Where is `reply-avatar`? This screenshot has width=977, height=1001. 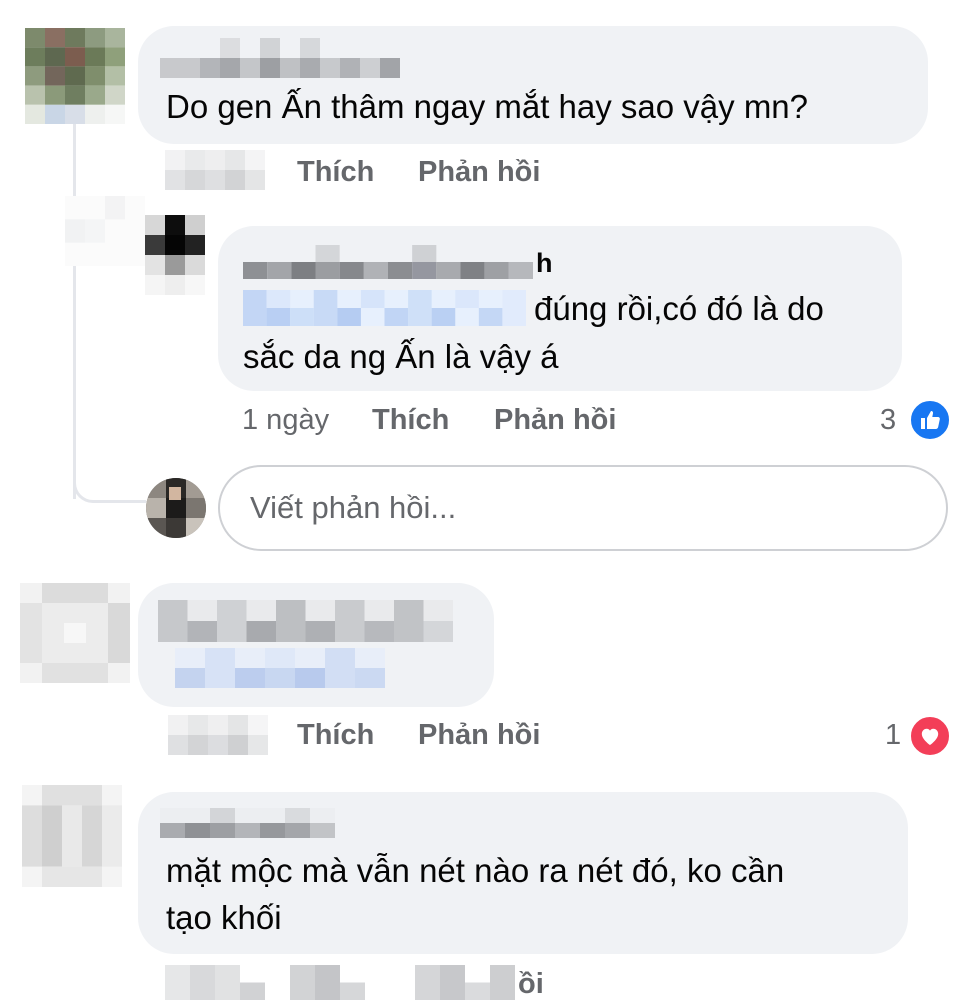 reply-avatar is located at coordinates (175, 255).